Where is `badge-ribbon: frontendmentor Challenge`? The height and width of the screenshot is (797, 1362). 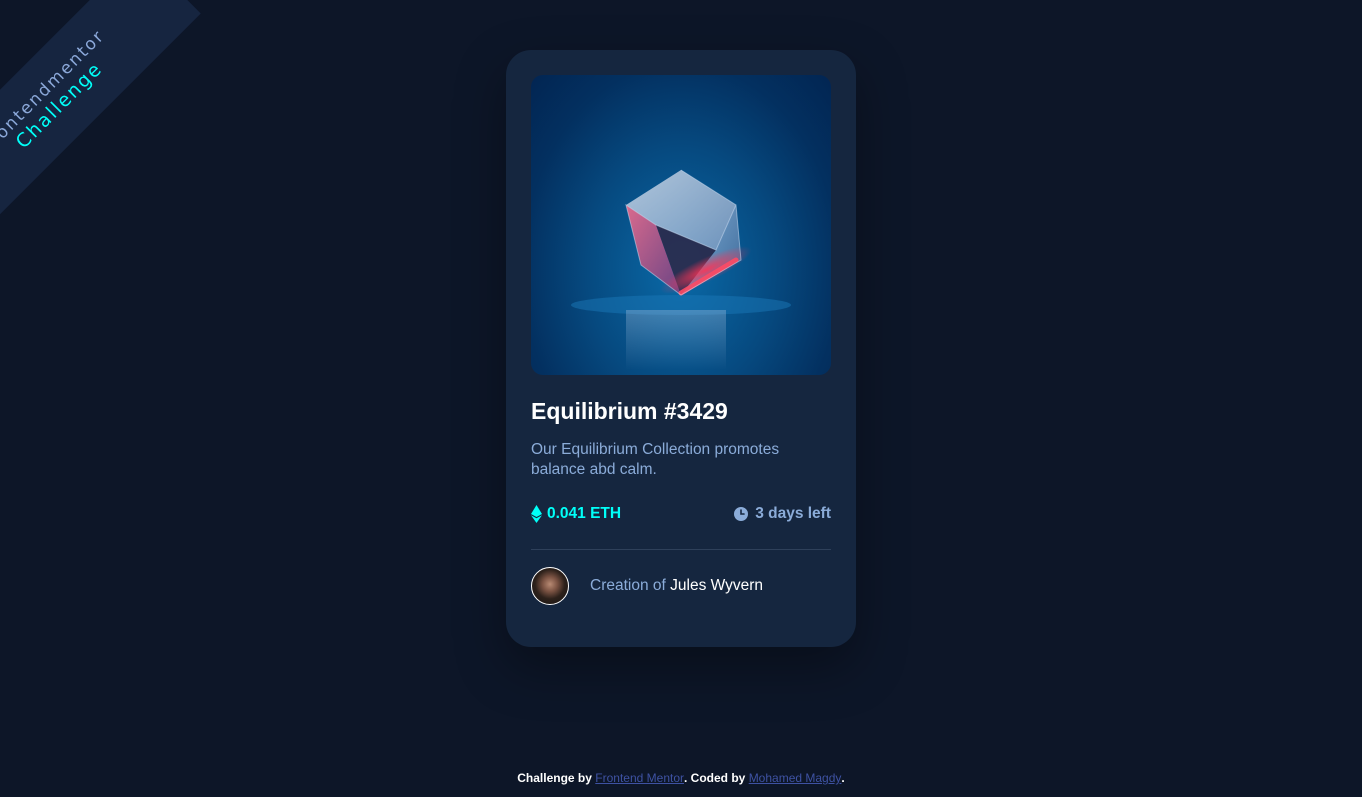
badge-ribbon: frontendmentor Challenge is located at coordinates (100, 110).